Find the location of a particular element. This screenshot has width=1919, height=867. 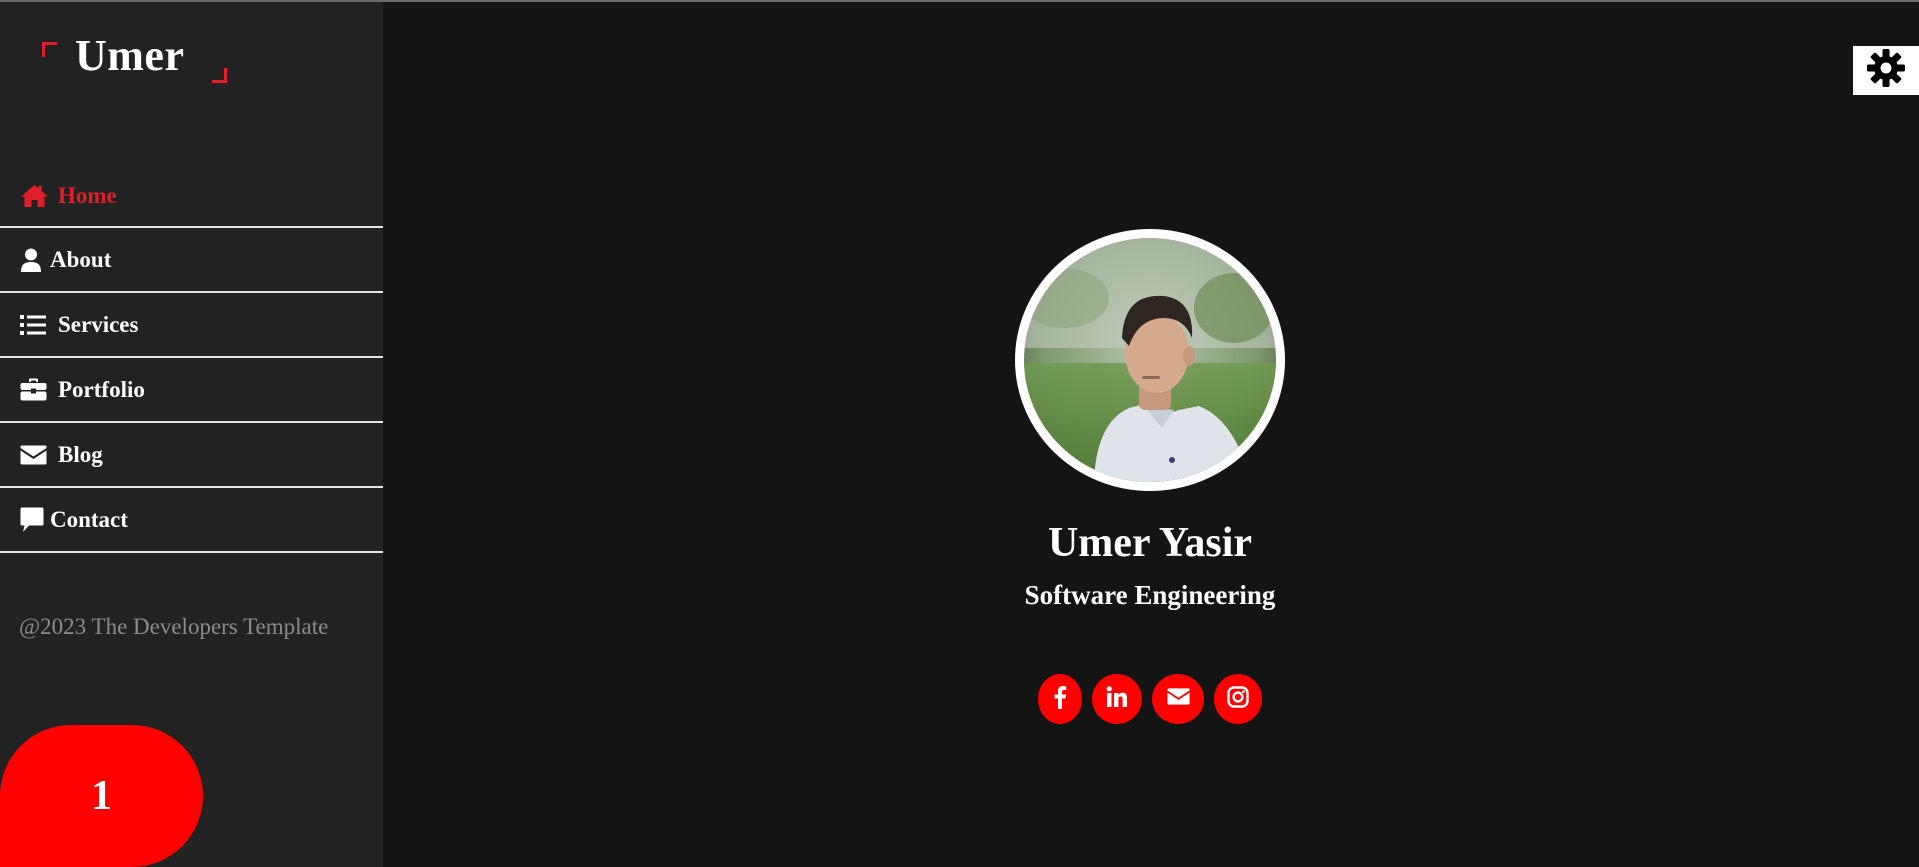

badge-count: 1 is located at coordinates (101, 796).